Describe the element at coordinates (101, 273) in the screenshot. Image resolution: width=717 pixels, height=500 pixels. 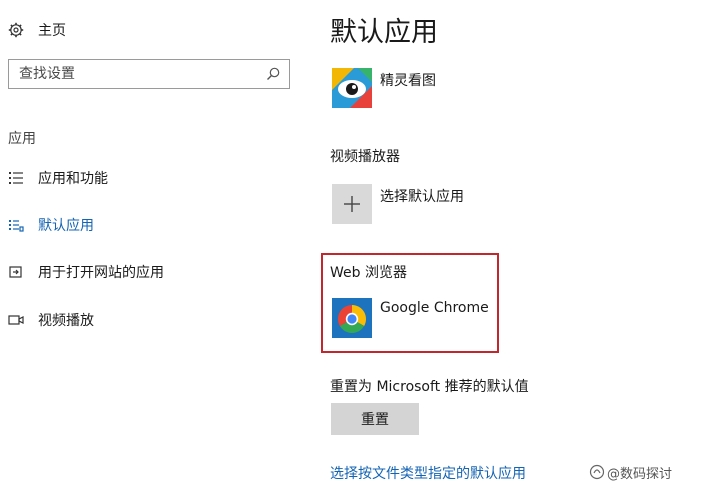
I see `sidebar-item-label: 用于打开网站的应用` at that location.